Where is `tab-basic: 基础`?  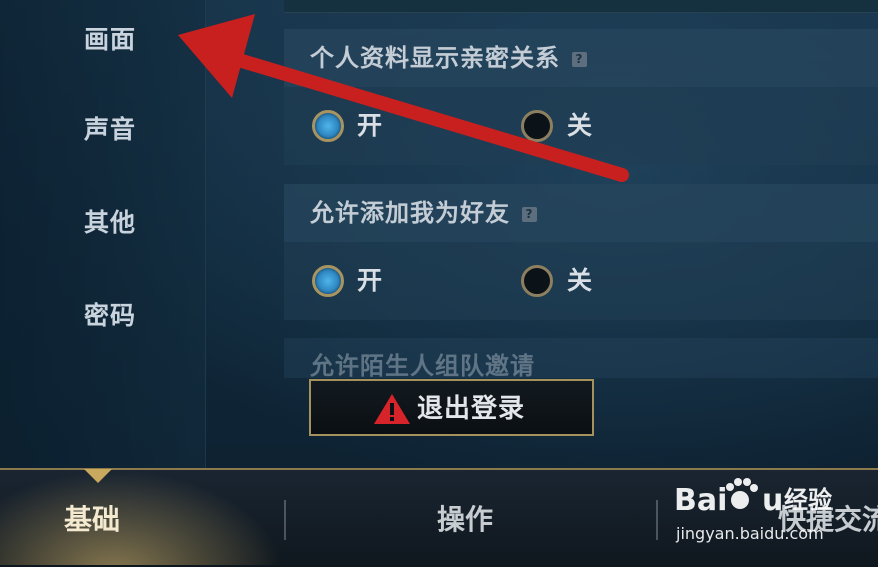 tab-basic: 基础 is located at coordinates (92, 520).